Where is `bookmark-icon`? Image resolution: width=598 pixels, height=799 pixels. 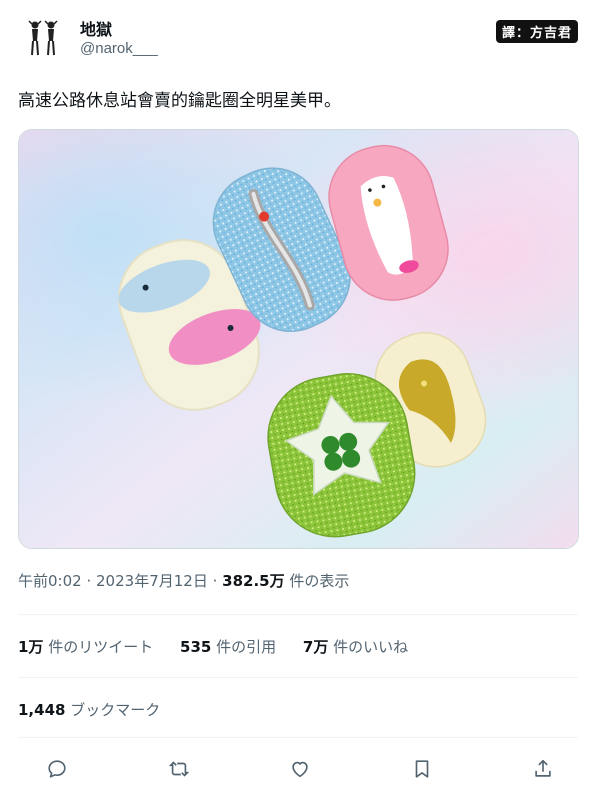 bookmark-icon is located at coordinates (421, 769).